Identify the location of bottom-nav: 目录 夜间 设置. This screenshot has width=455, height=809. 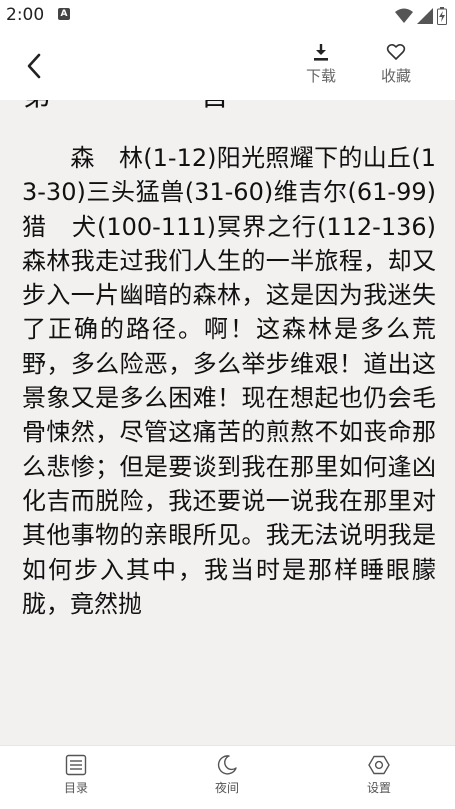
(227, 777).